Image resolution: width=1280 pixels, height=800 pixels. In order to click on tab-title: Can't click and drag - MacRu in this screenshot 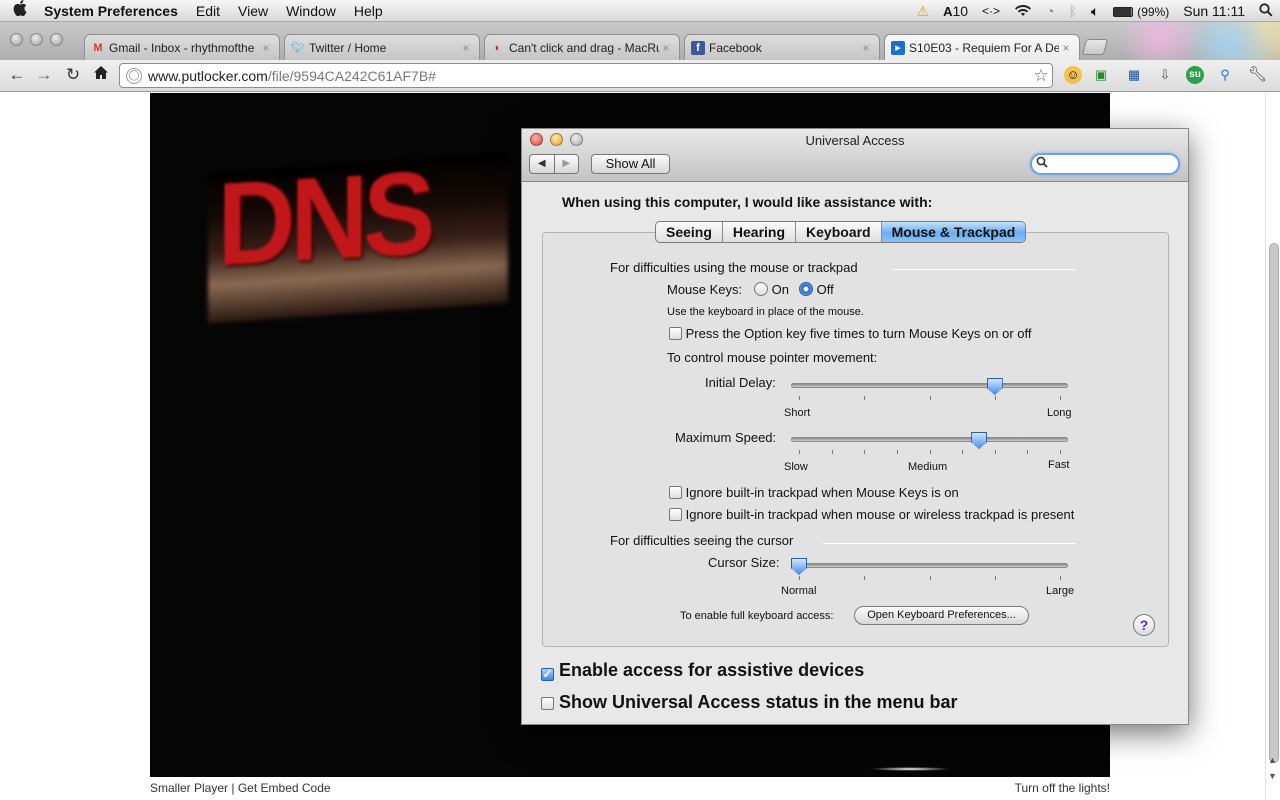, I will do `click(584, 47)`.